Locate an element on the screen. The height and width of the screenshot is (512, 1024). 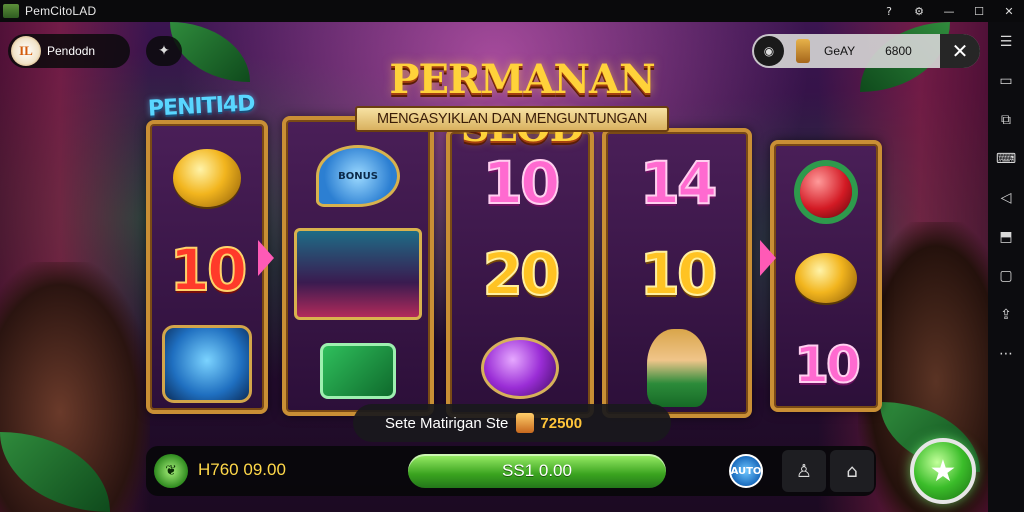
menu-icon: ☰ is located at coordinates (1006, 41).